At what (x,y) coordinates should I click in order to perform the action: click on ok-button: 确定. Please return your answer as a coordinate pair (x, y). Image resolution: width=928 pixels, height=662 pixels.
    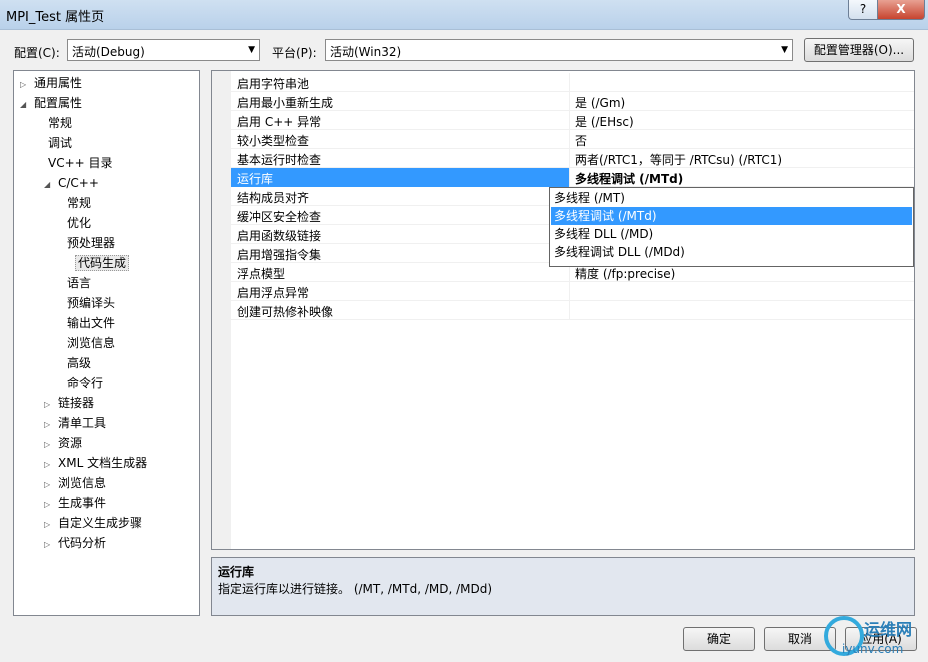
    Looking at the image, I should click on (719, 639).